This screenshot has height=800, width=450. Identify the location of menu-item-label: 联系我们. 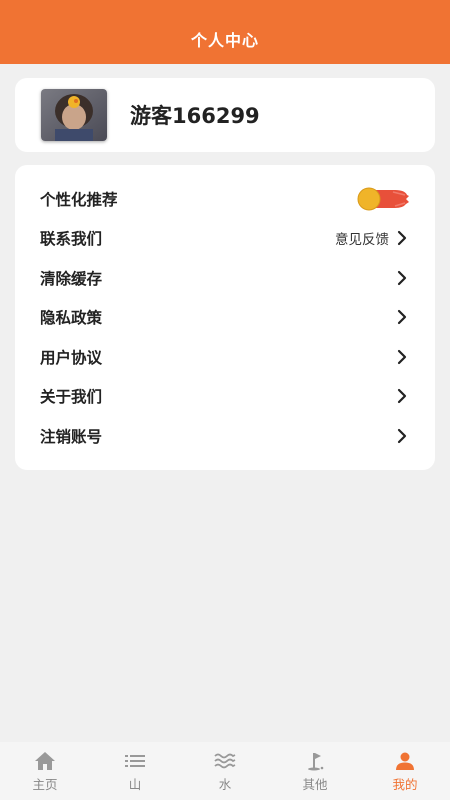
(71, 239).